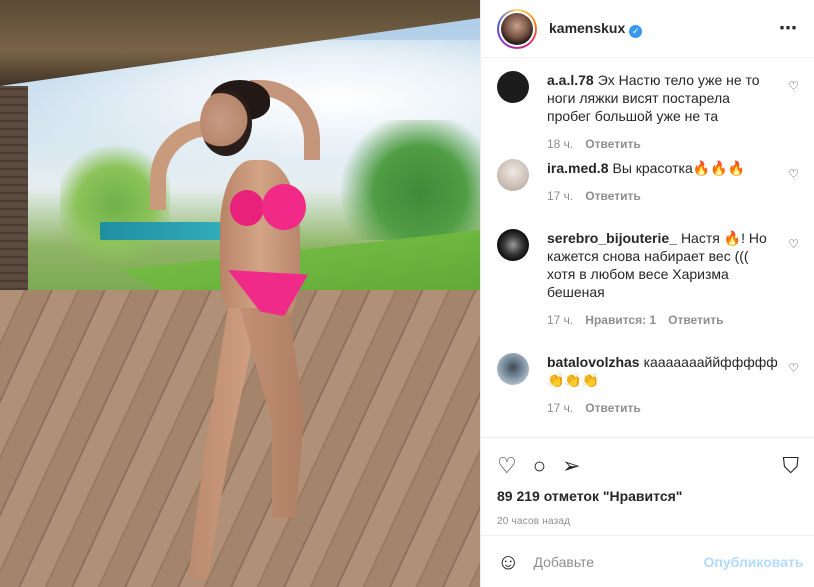  I want to click on author-username-text: kamenskux, so click(587, 28).